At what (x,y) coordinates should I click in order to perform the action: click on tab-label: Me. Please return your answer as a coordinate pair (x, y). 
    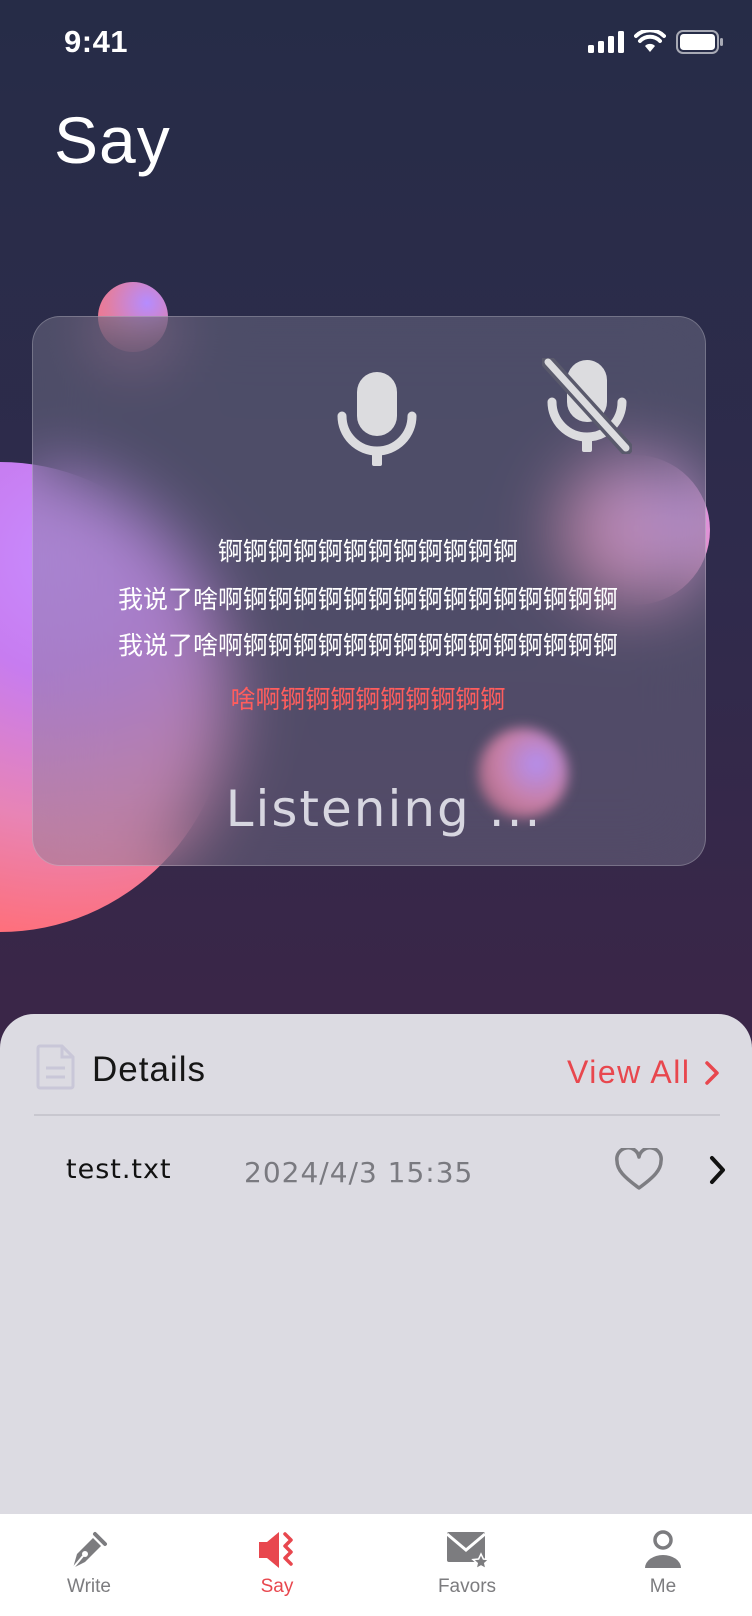
    Looking at the image, I should click on (663, 1586).